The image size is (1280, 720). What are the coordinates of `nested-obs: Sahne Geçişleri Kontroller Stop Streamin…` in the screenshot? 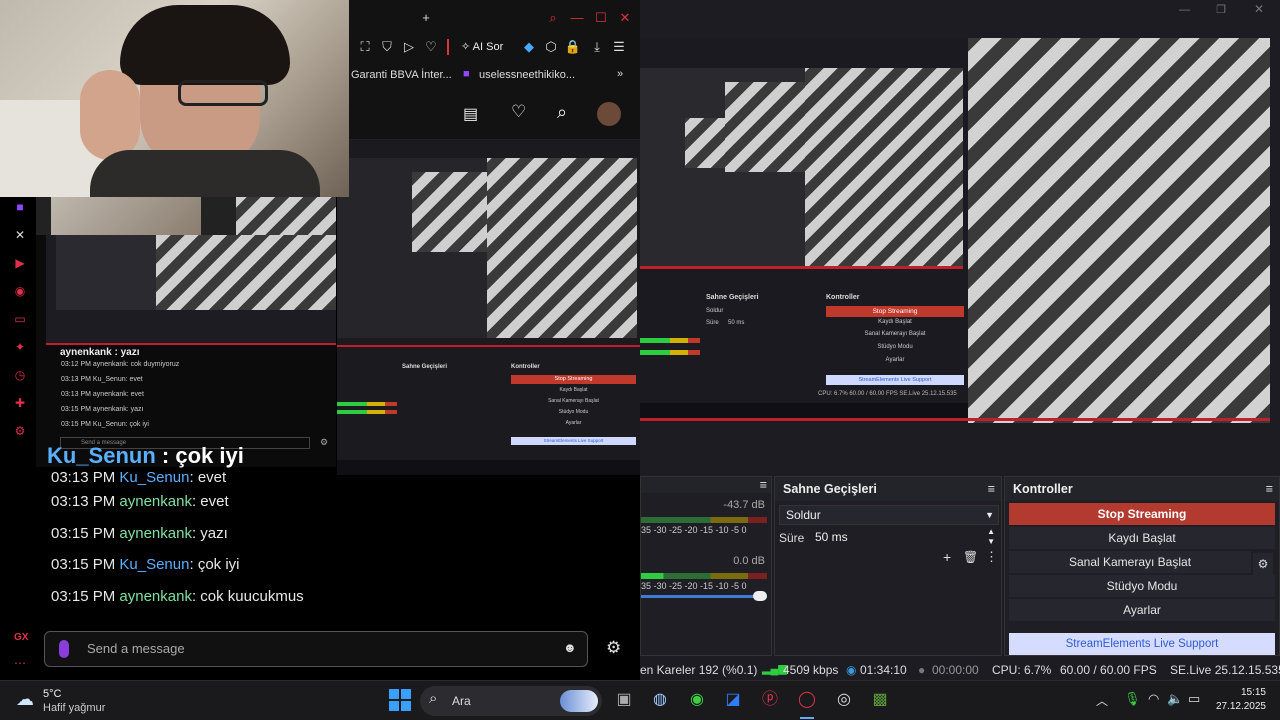 It's located at (804, 230).